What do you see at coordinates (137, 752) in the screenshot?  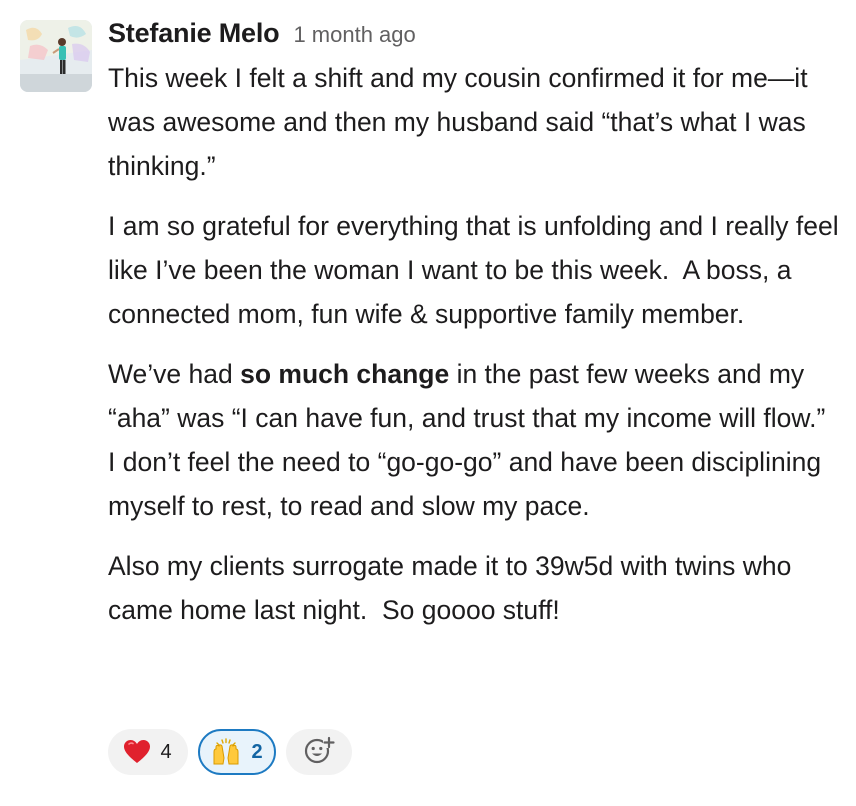 I see `heart-emoji-icon` at bounding box center [137, 752].